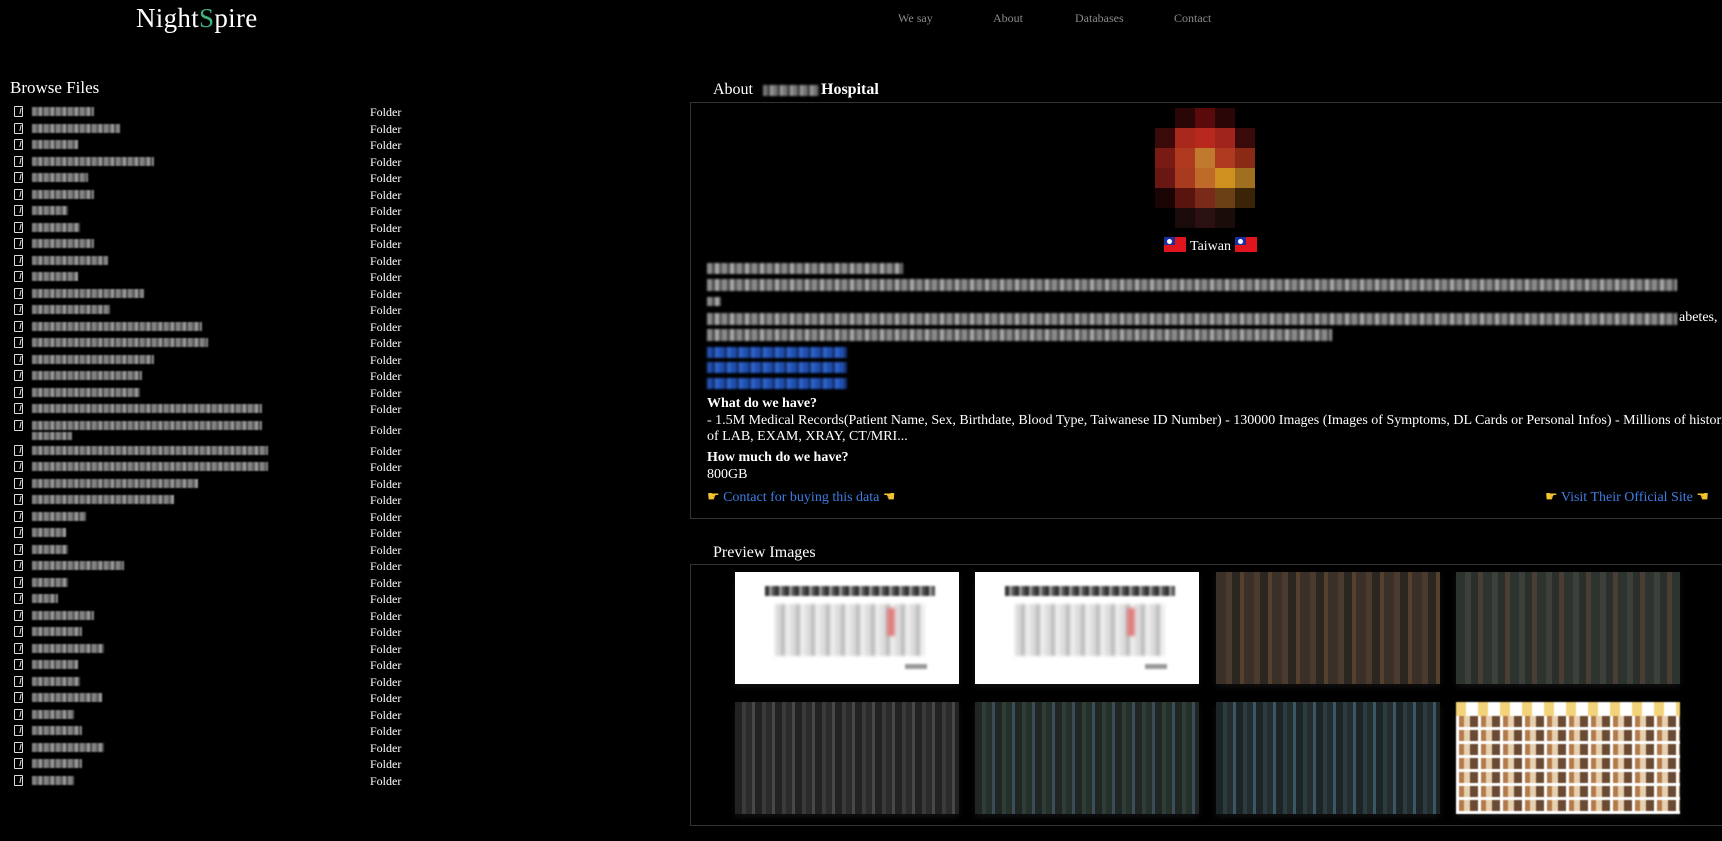 The width and height of the screenshot is (1722, 841). What do you see at coordinates (1192, 18) in the screenshot?
I see `nav-contact: Contact` at bounding box center [1192, 18].